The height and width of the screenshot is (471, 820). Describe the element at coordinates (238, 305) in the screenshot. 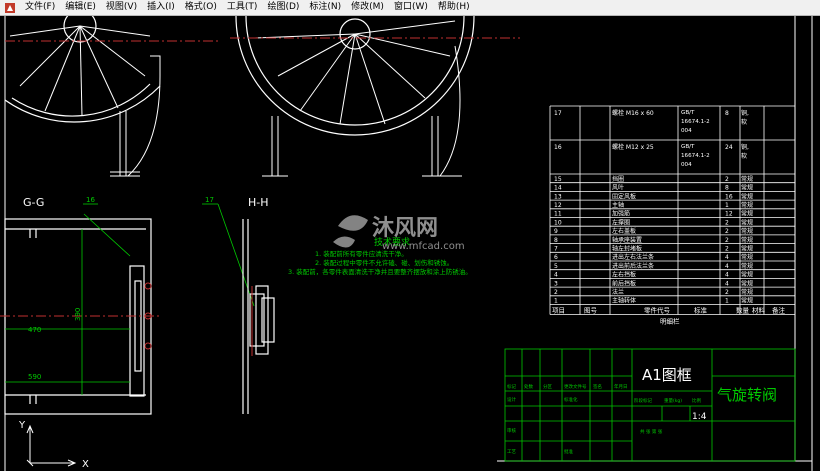

I see `section-view-hh: H-H 17` at that location.